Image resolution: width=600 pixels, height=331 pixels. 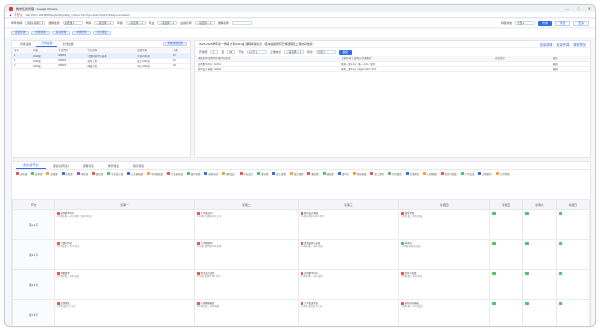 I want to click on filter-select-nature: 必修课 ▾, so click(x=72, y=23).